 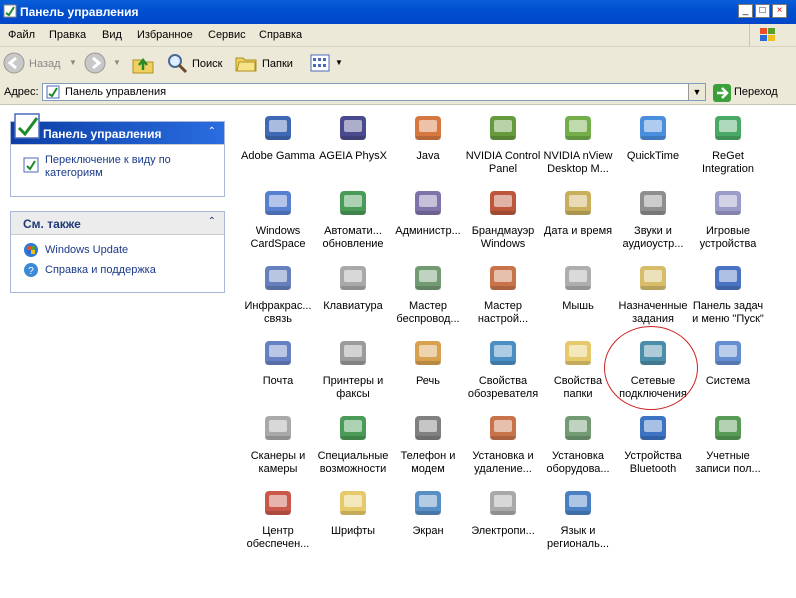 I want to click on back-button: Назад ▼, so click(x=40, y=64).